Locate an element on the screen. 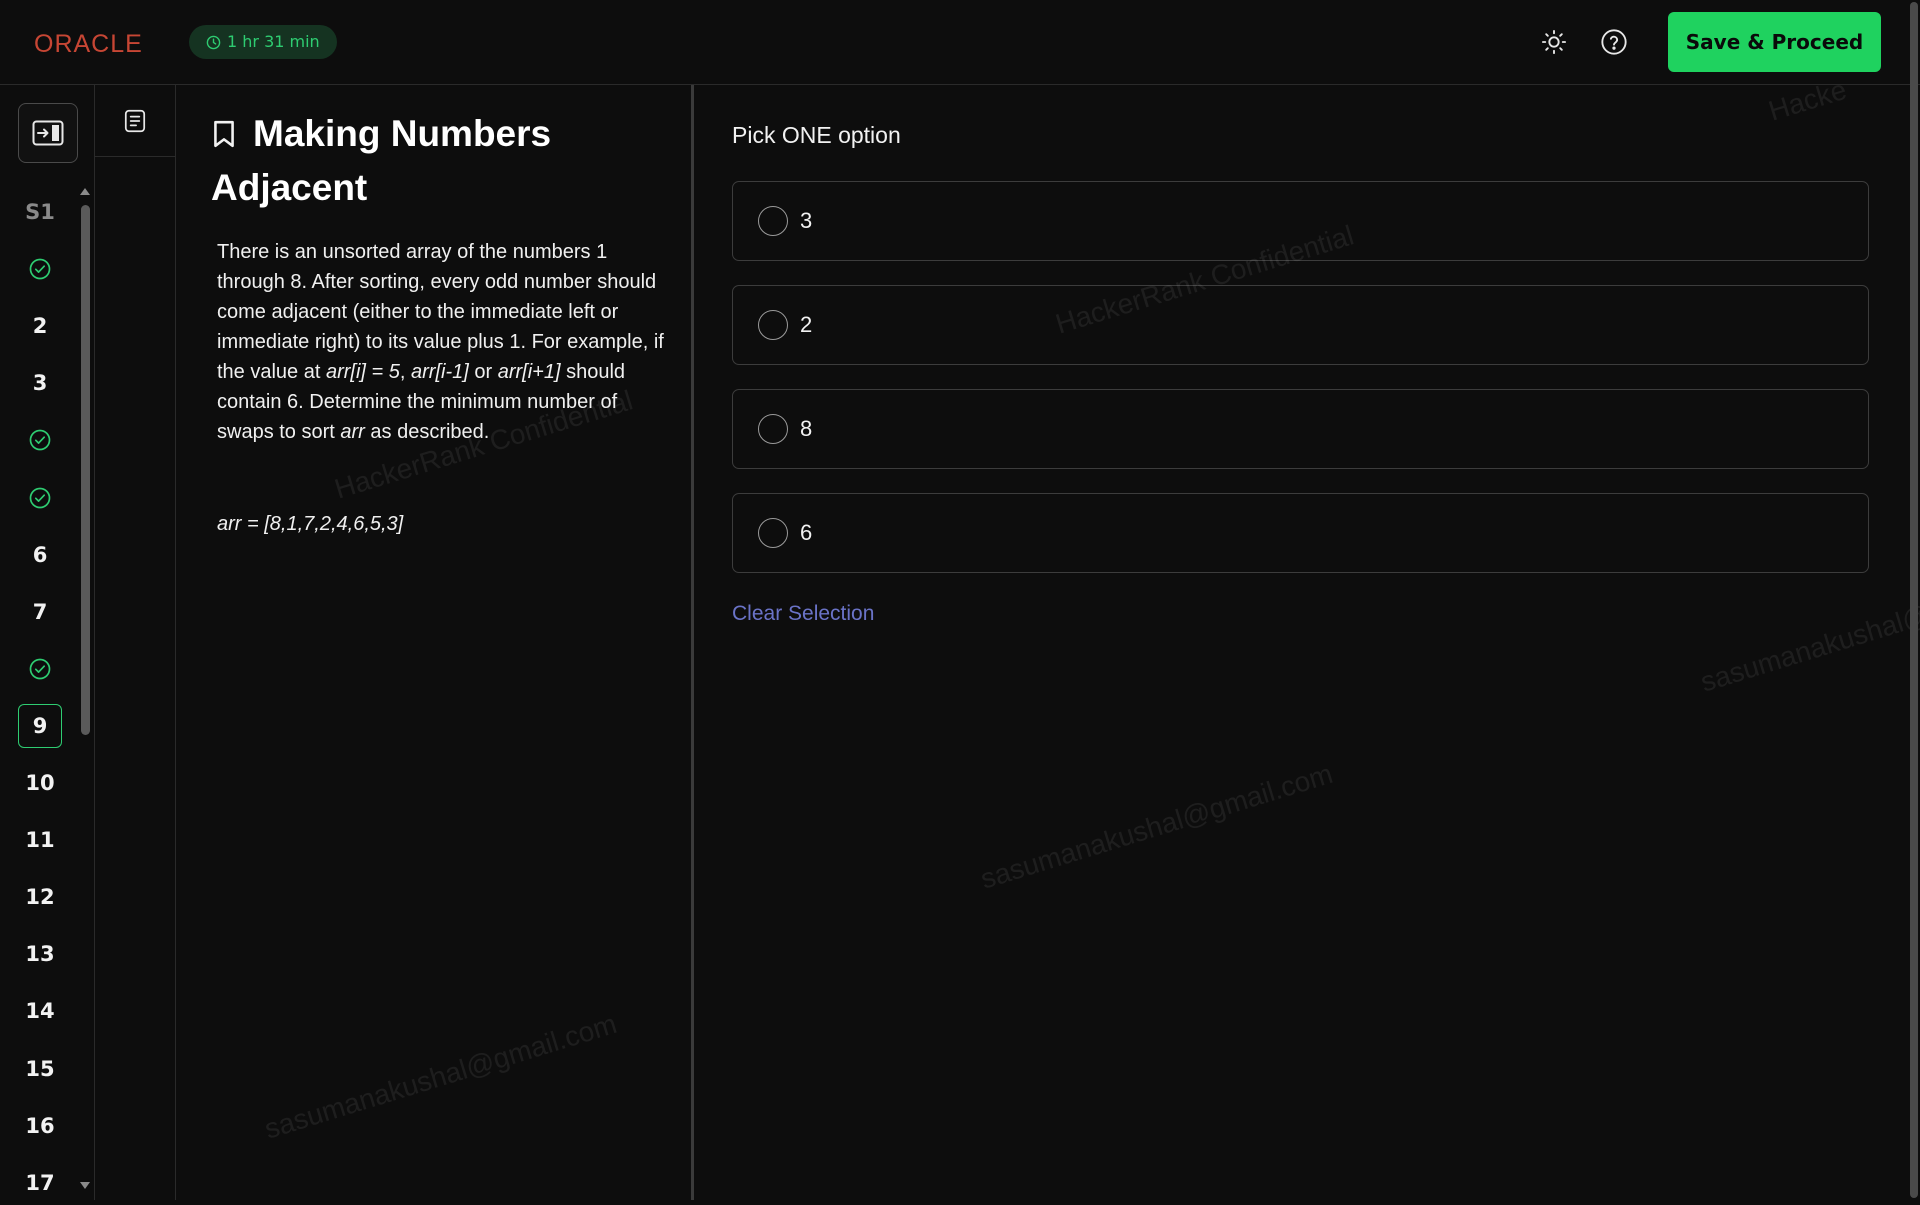 The height and width of the screenshot is (1205, 1920). question-text-part: as described. is located at coordinates (427, 432).